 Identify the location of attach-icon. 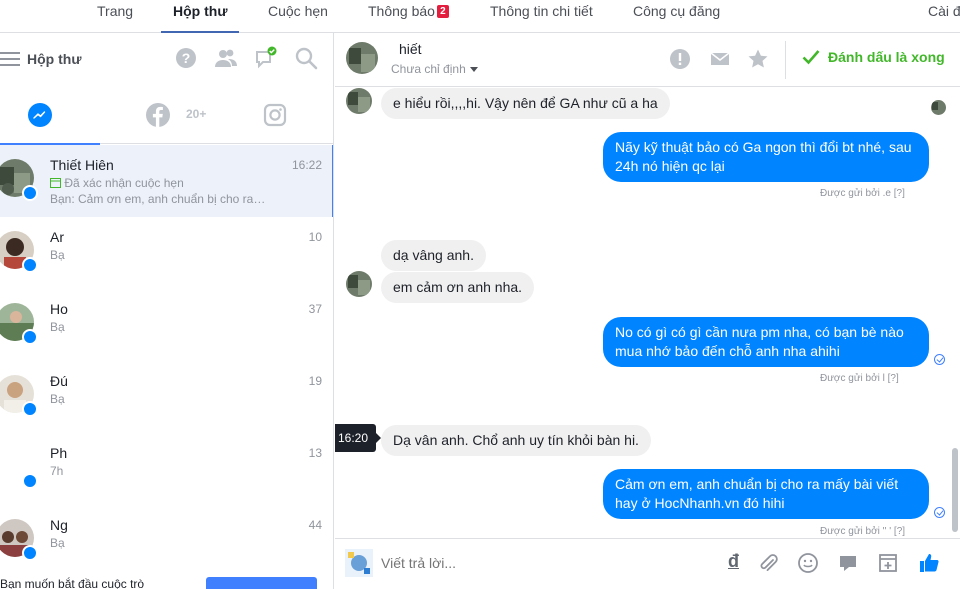
(768, 563).